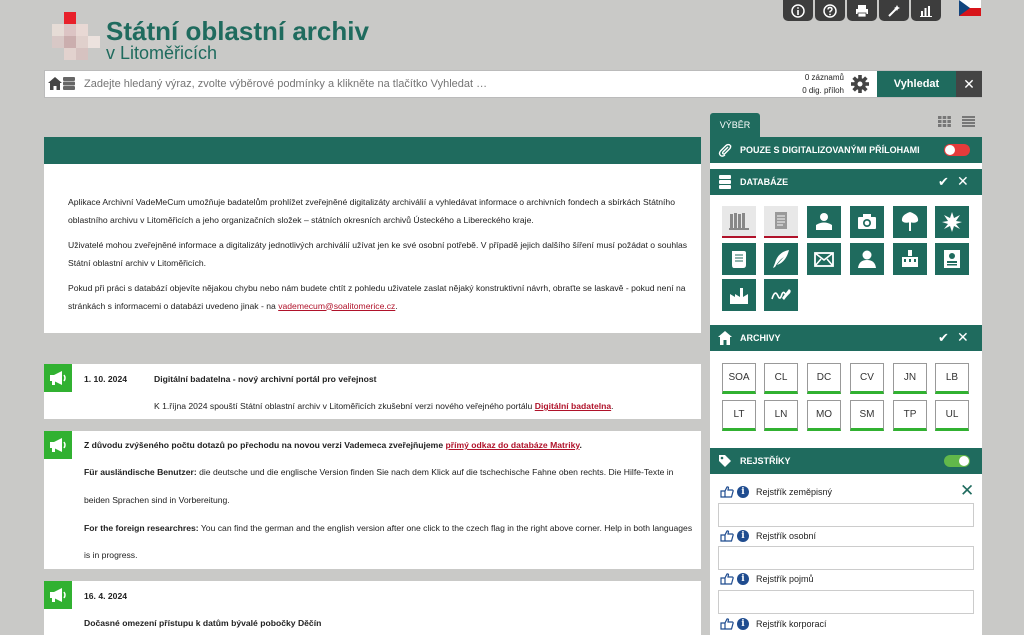  What do you see at coordinates (55, 83) in the screenshot?
I see `home-icon` at bounding box center [55, 83].